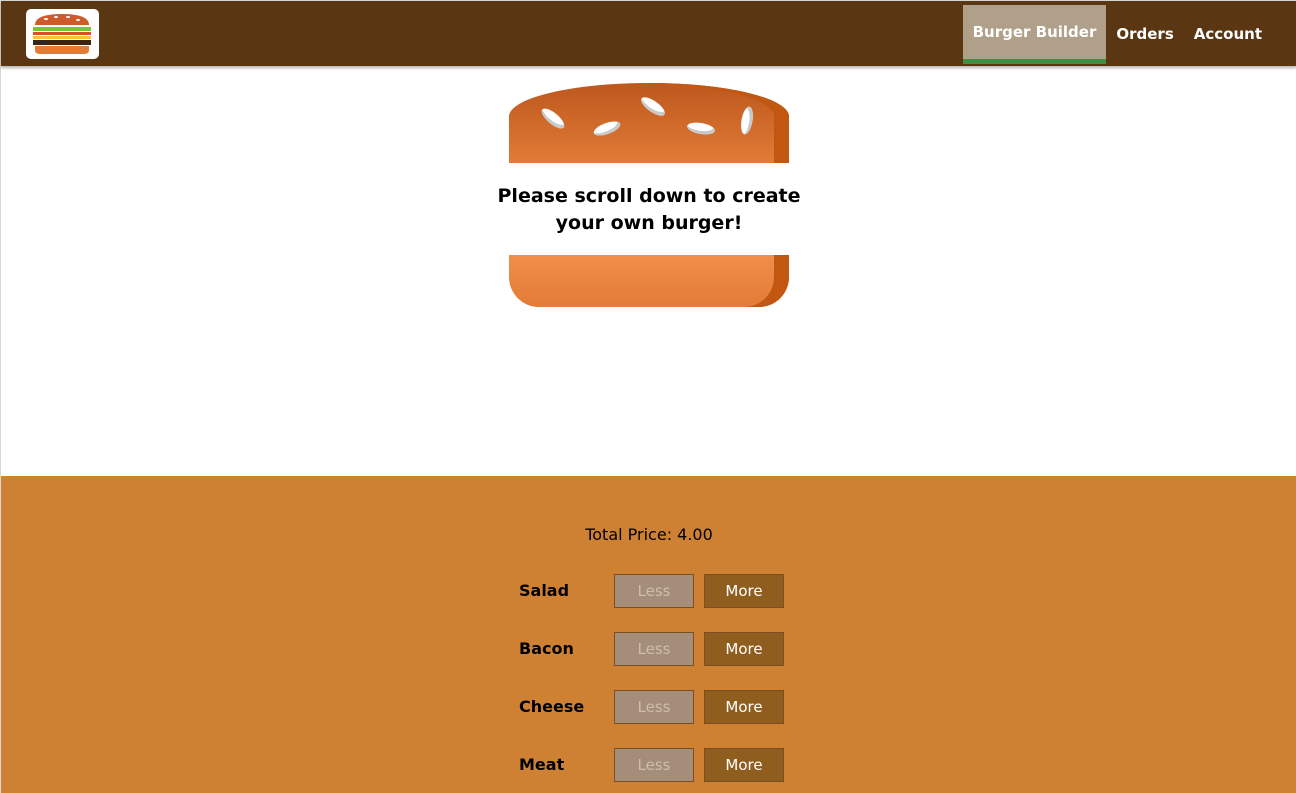 The height and width of the screenshot is (793, 1296). What do you see at coordinates (1034, 34) in the screenshot?
I see `nav-burger-builder: Burger Builder` at bounding box center [1034, 34].